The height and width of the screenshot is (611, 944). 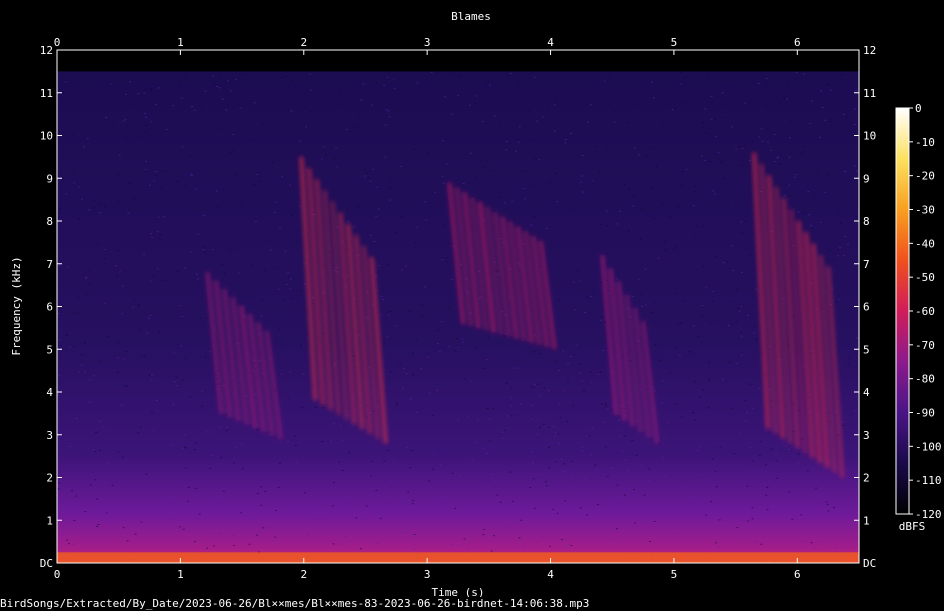 I want to click on y-tick-label-right: 2, so click(x=866, y=478).